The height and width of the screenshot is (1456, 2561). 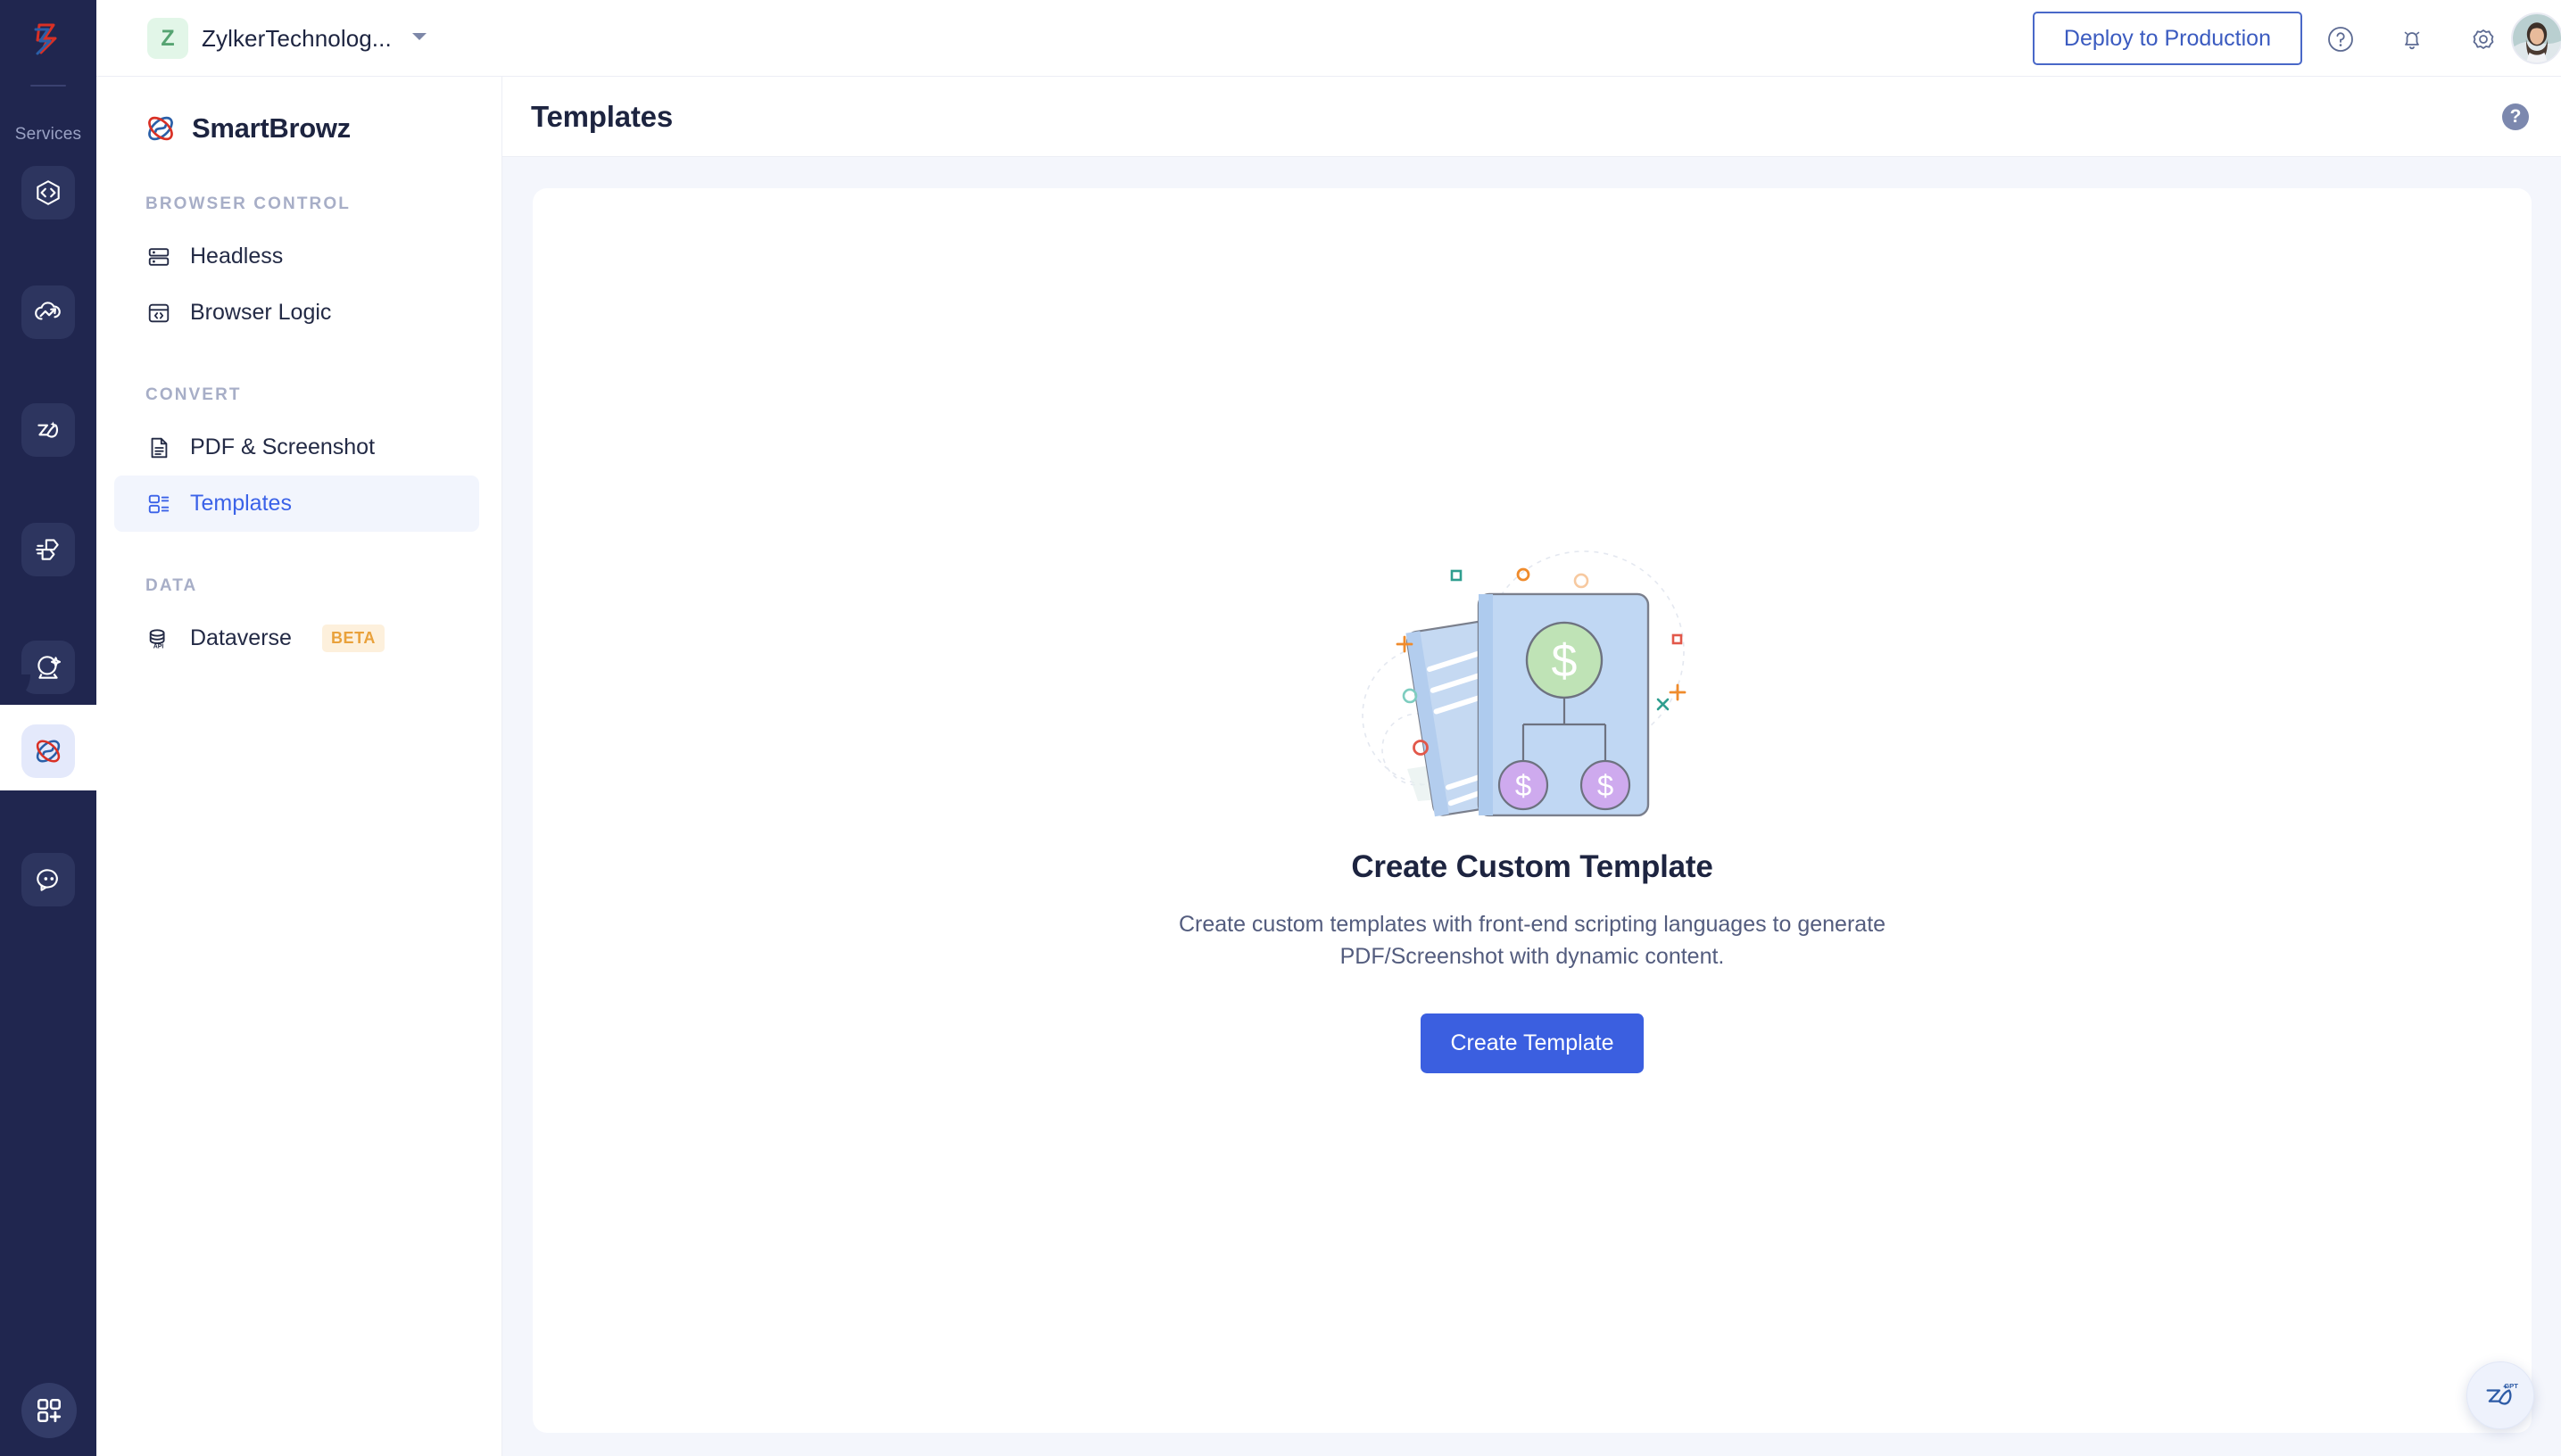 I want to click on product-name: SmartBrowz, so click(x=271, y=128).